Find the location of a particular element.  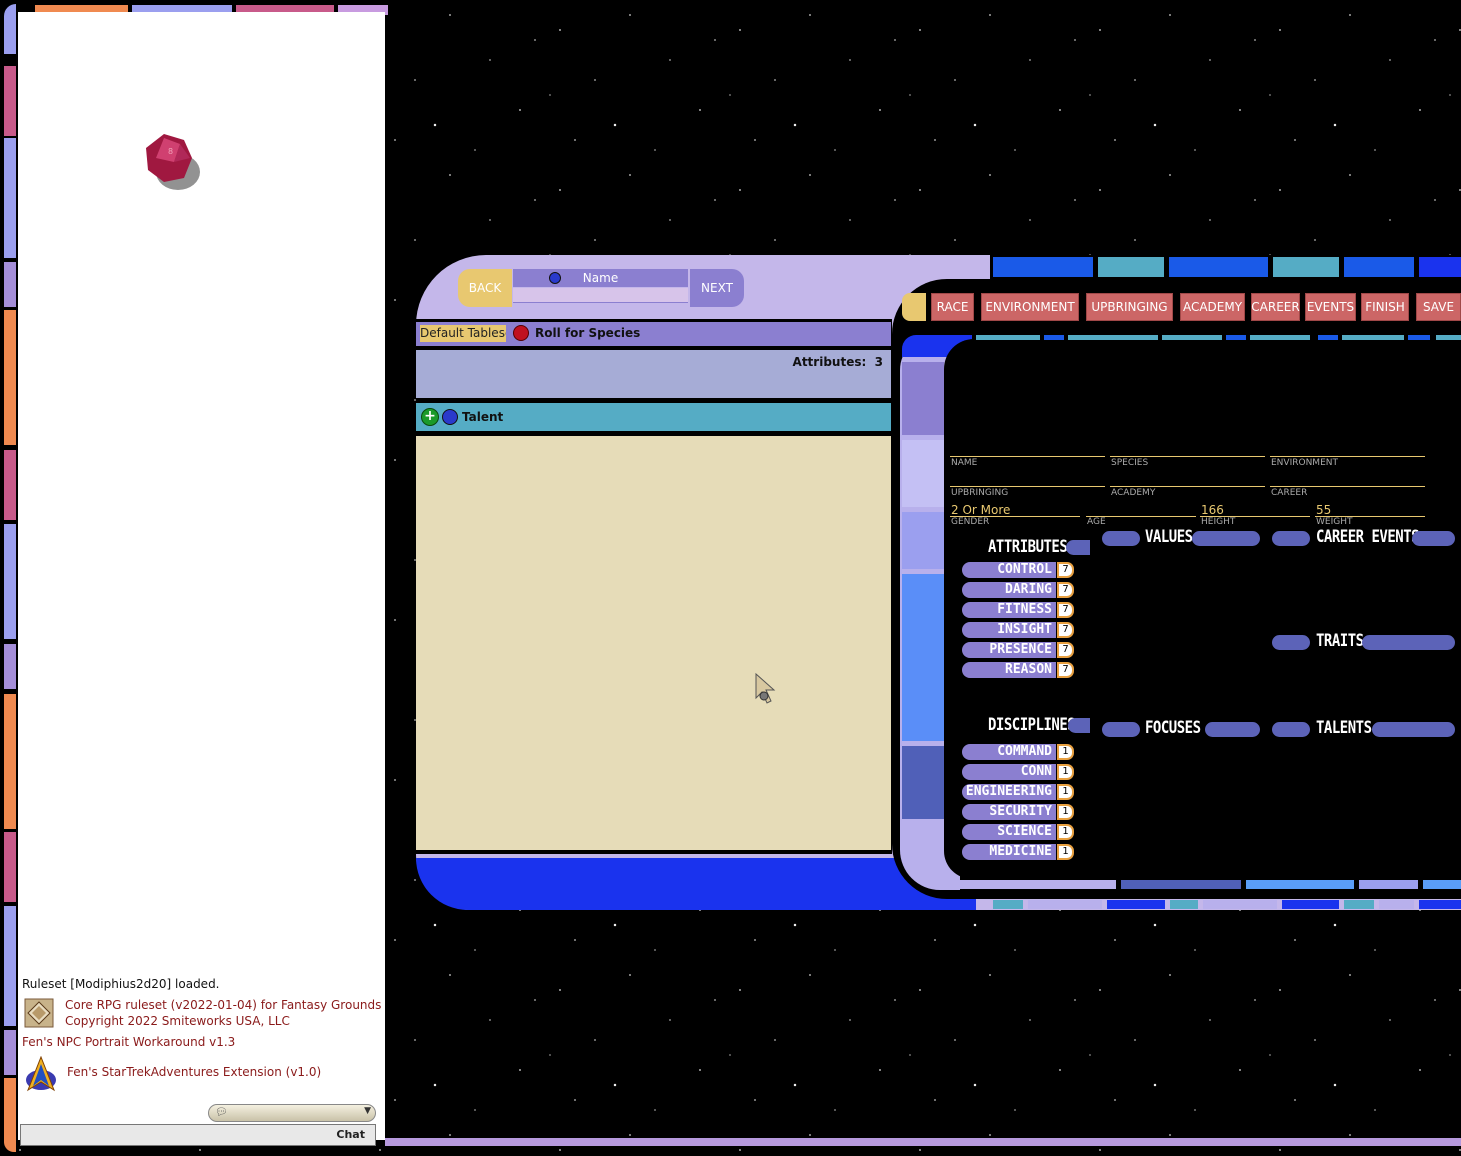

chat-input: Chat is located at coordinates (198, 1135).